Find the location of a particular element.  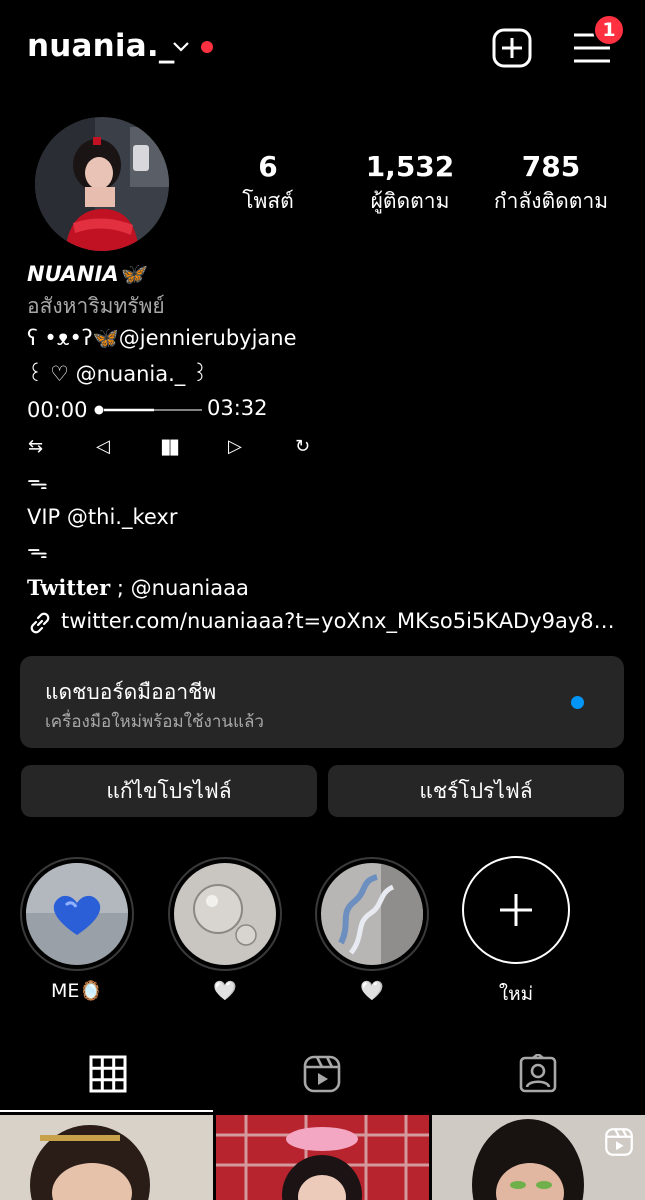

highlight-label-new: ใหม่ is located at coordinates (516, 994).